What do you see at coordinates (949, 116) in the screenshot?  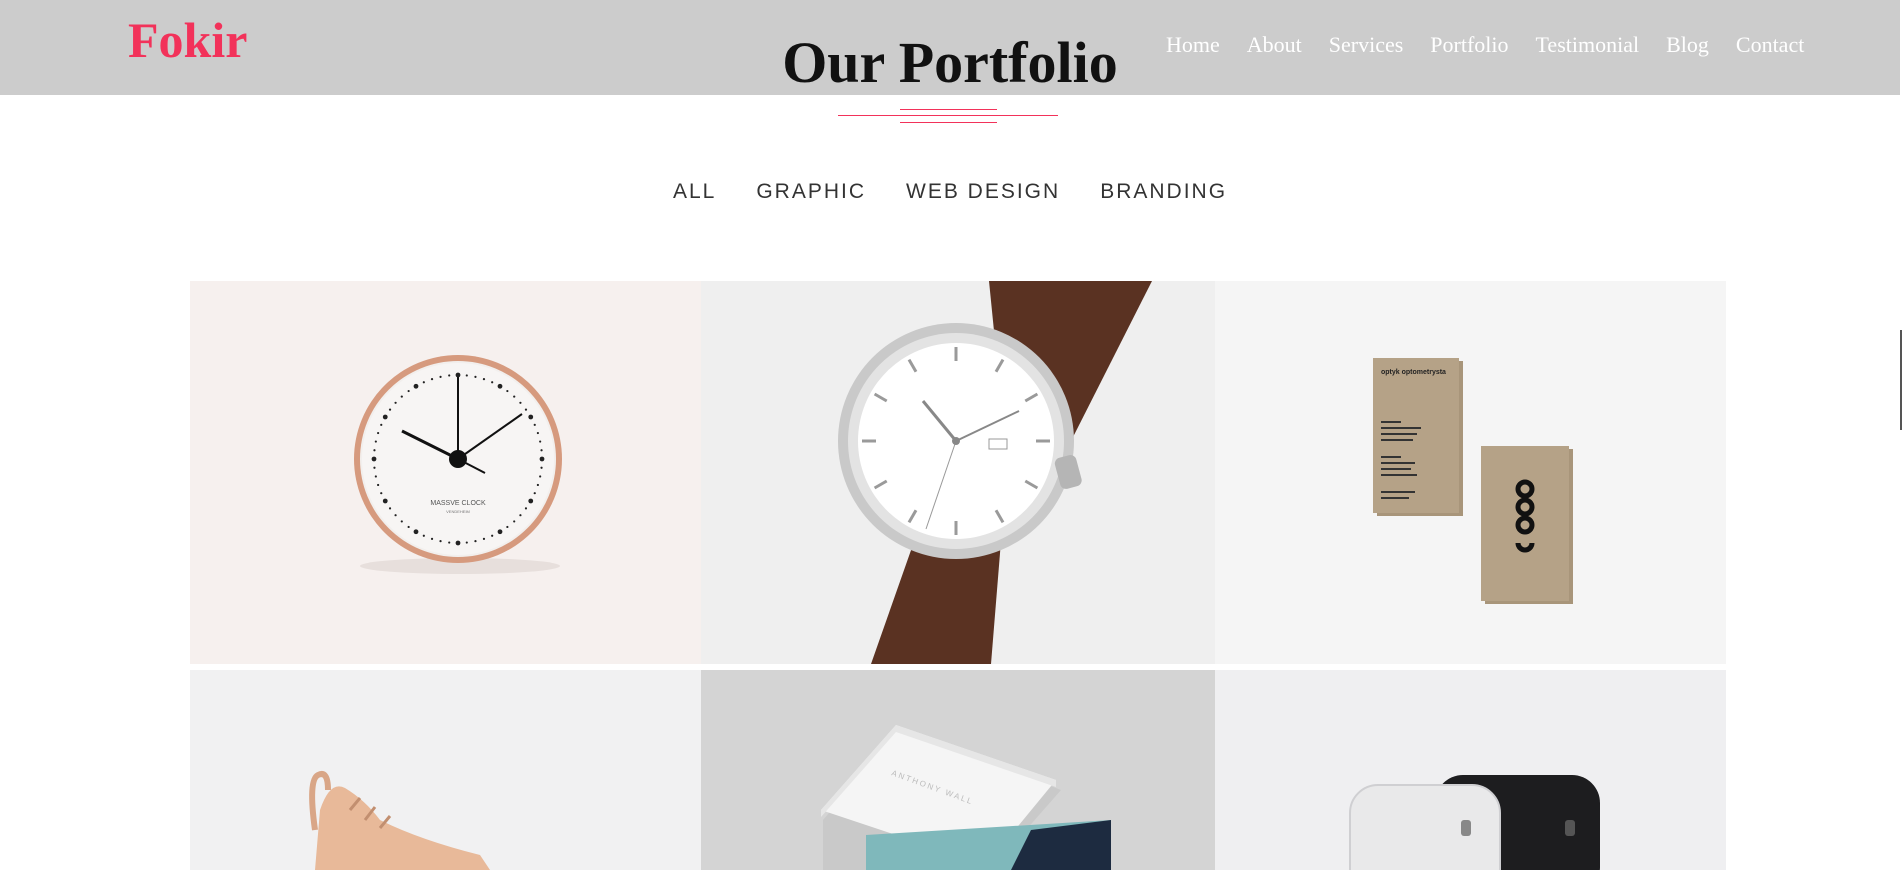 I see `title-divider` at bounding box center [949, 116].